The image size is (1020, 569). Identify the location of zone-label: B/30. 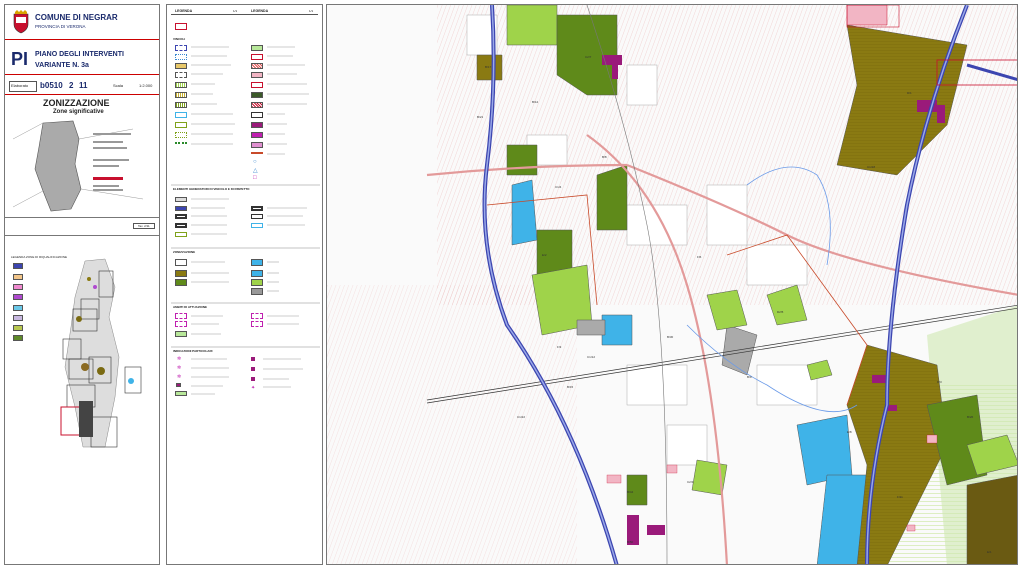
(670, 337).